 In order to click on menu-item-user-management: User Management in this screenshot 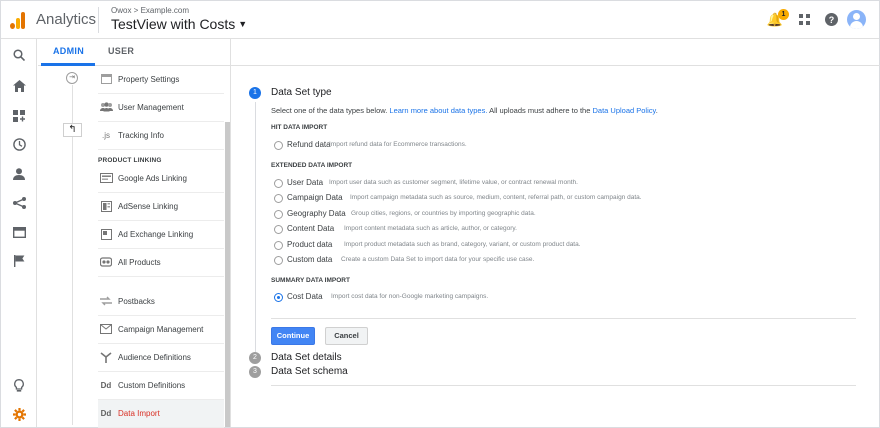, I will do `click(161, 108)`.